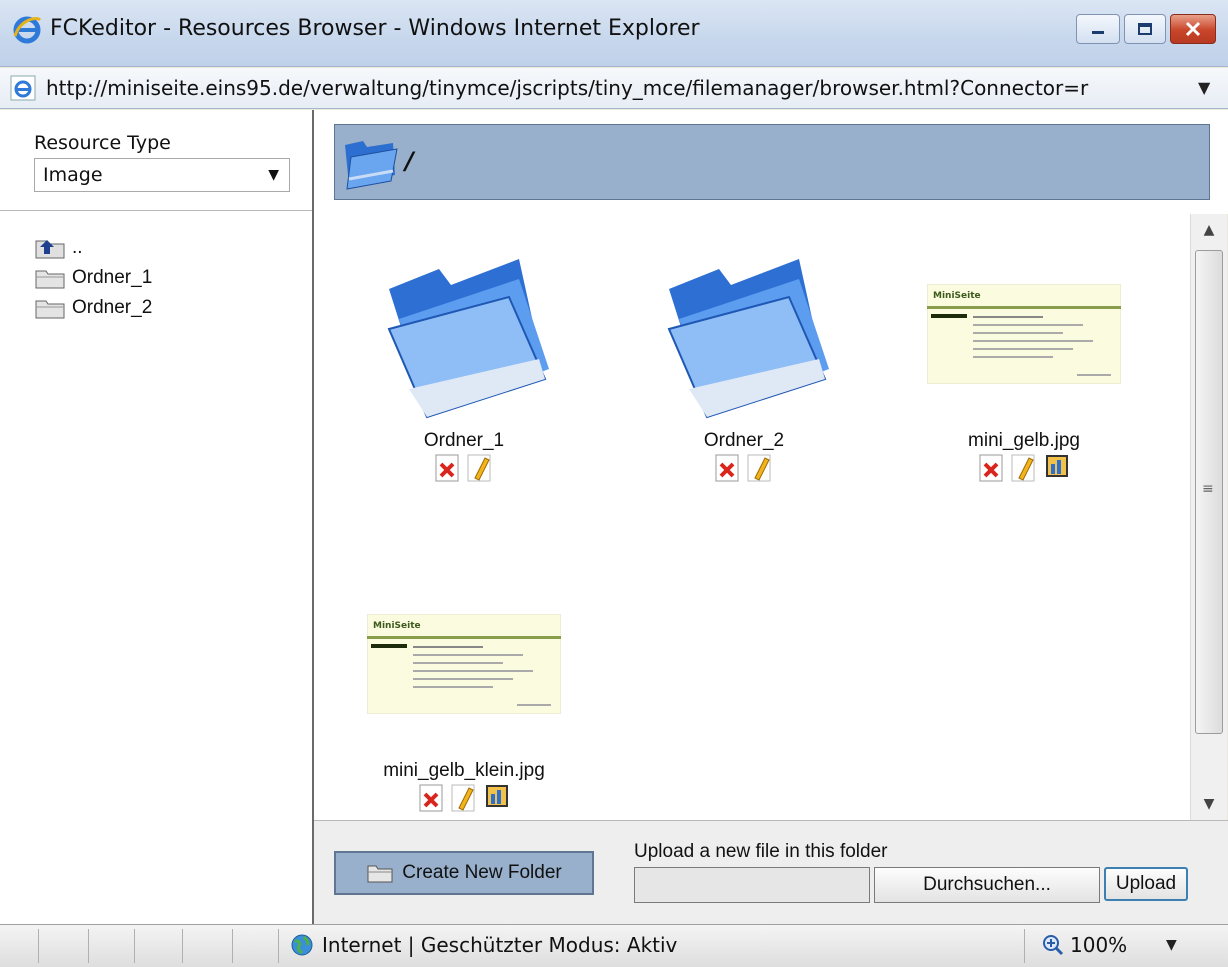 The height and width of the screenshot is (967, 1228). I want to click on tree-item-label: .., so click(77, 247).